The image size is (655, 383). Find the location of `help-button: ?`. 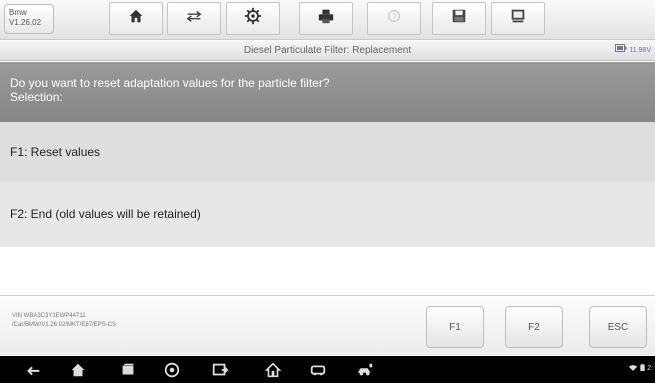

help-button: ? is located at coordinates (394, 18).